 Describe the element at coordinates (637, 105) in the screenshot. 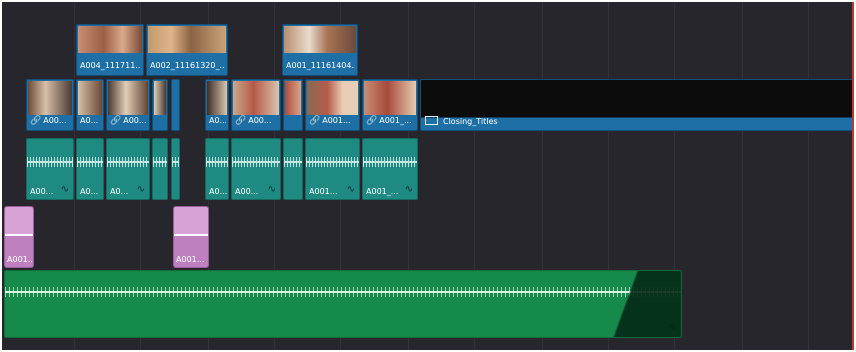

I see `title-clip: Closing_Titles` at that location.